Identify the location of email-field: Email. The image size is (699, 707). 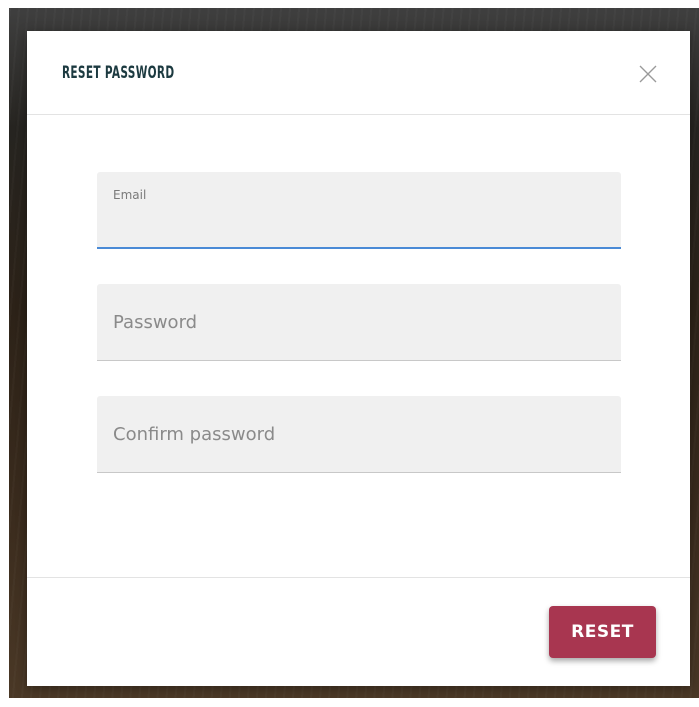
(359, 210).